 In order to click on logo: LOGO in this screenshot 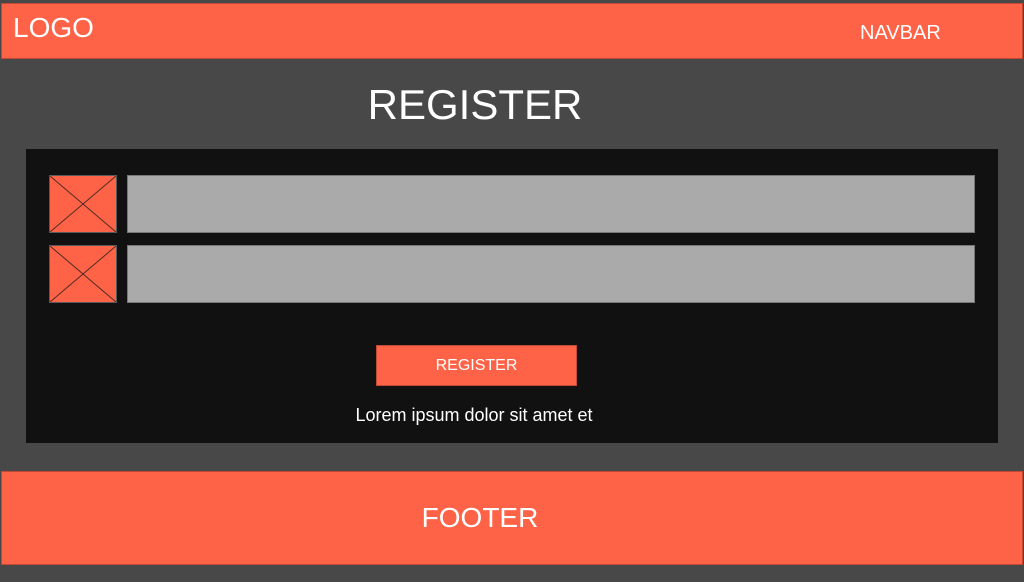, I will do `click(53, 28)`.